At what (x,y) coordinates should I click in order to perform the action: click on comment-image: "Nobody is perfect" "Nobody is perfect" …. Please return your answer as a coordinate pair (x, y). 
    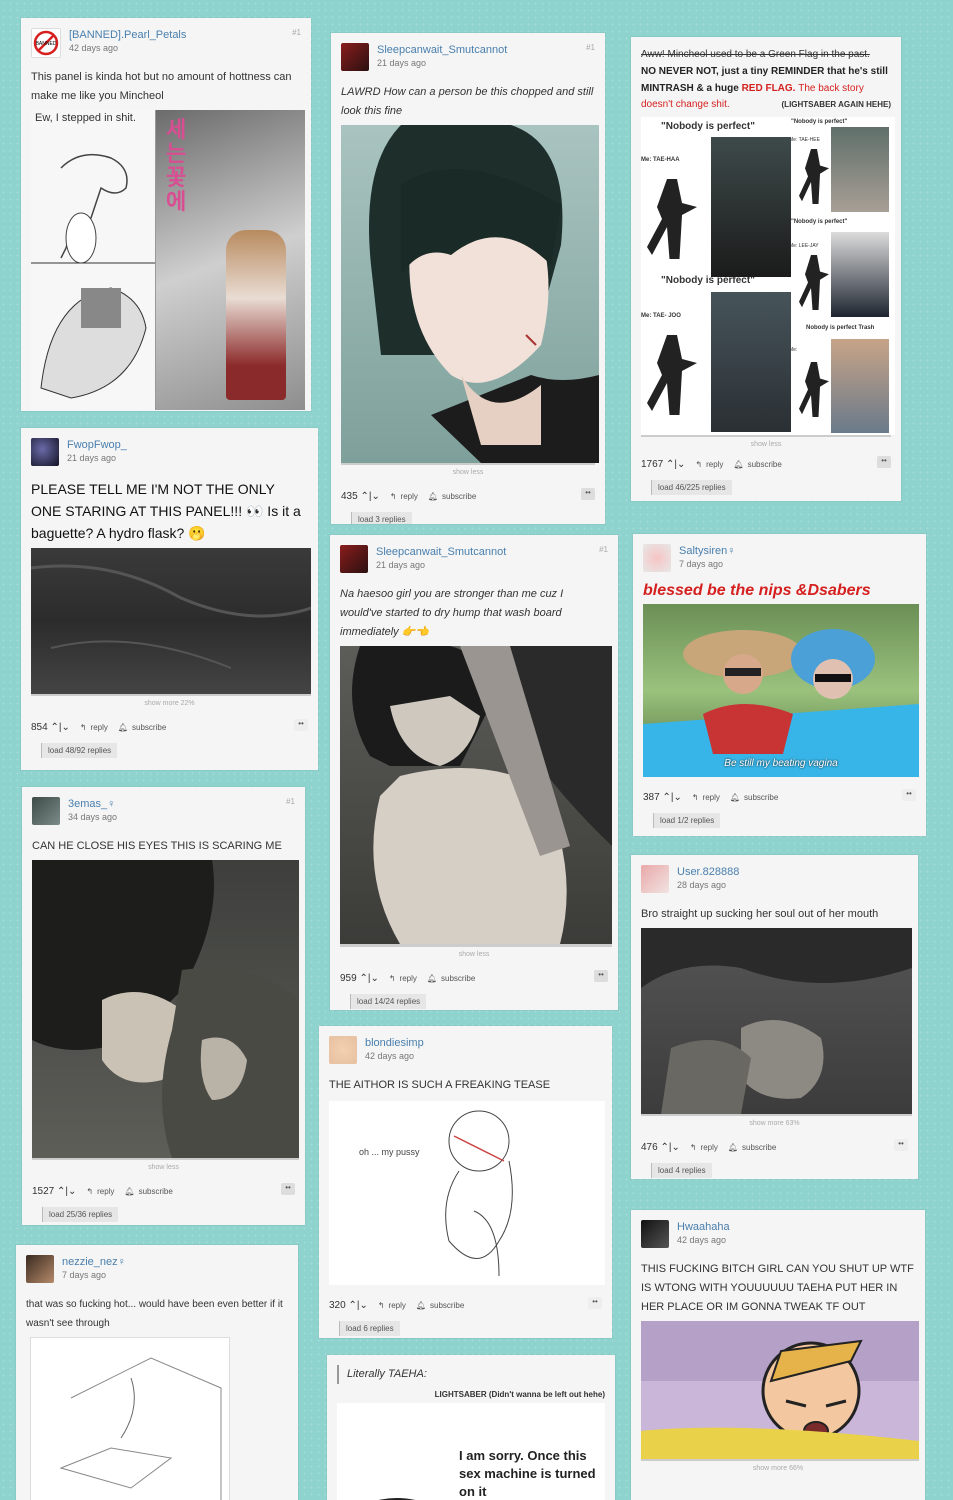
    Looking at the image, I should click on (768, 276).